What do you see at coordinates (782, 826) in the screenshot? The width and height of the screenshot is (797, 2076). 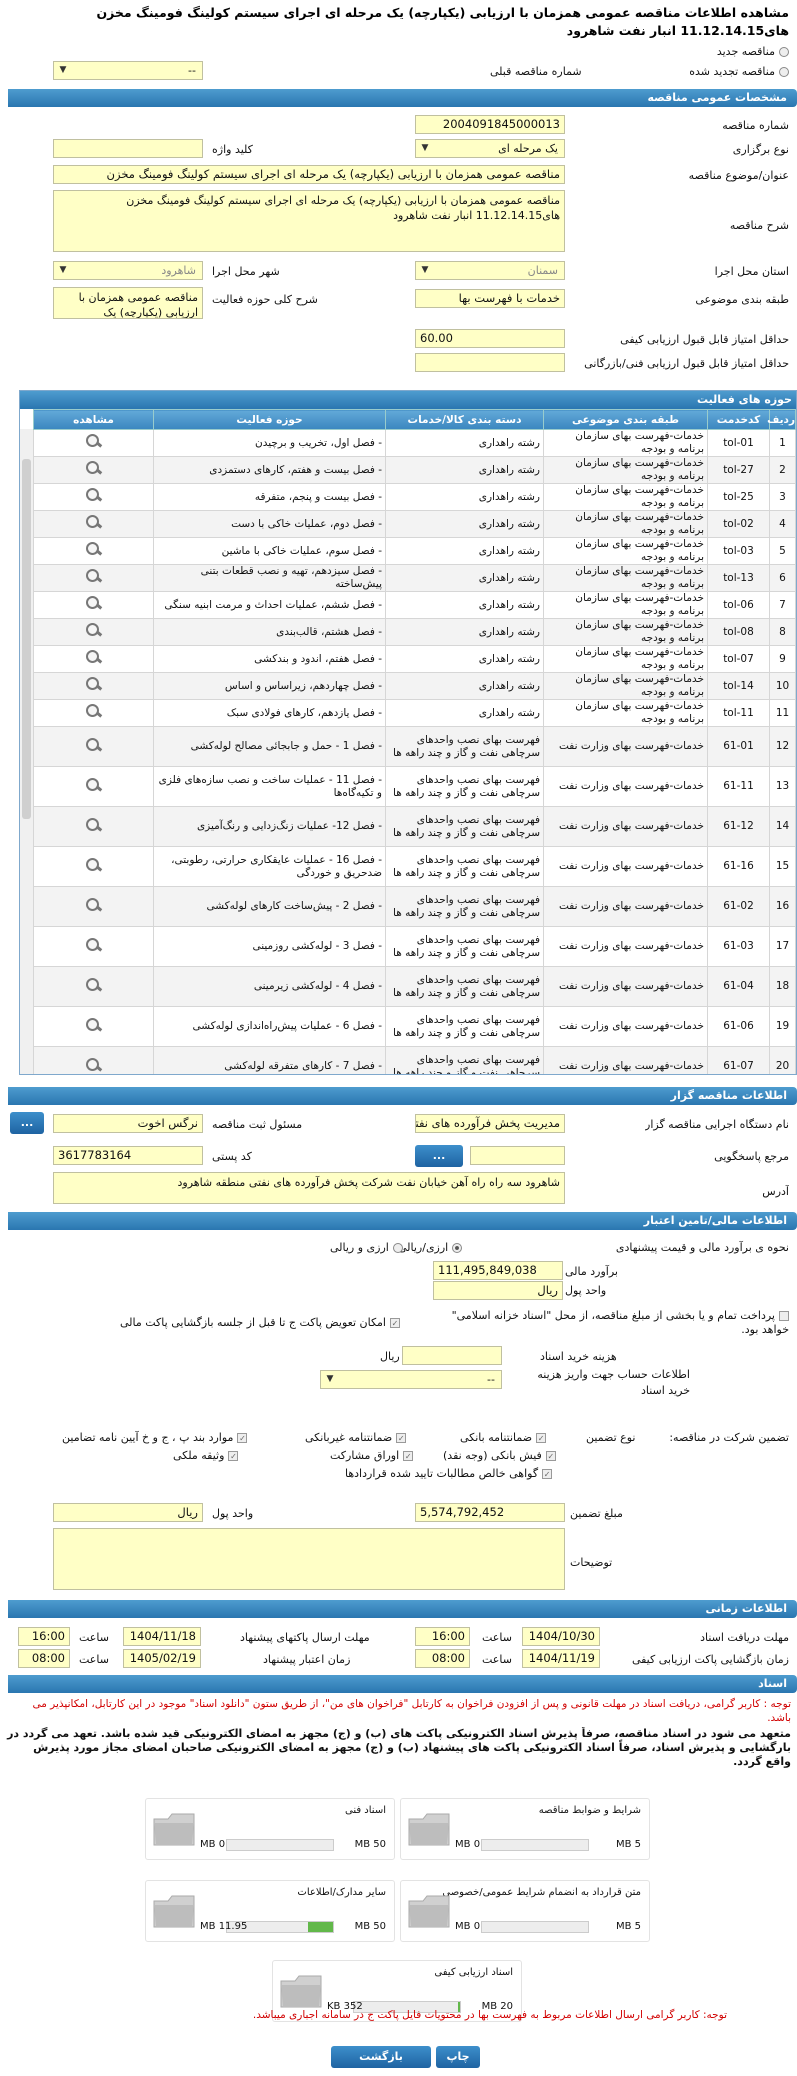 I see `table-cell: 14` at bounding box center [782, 826].